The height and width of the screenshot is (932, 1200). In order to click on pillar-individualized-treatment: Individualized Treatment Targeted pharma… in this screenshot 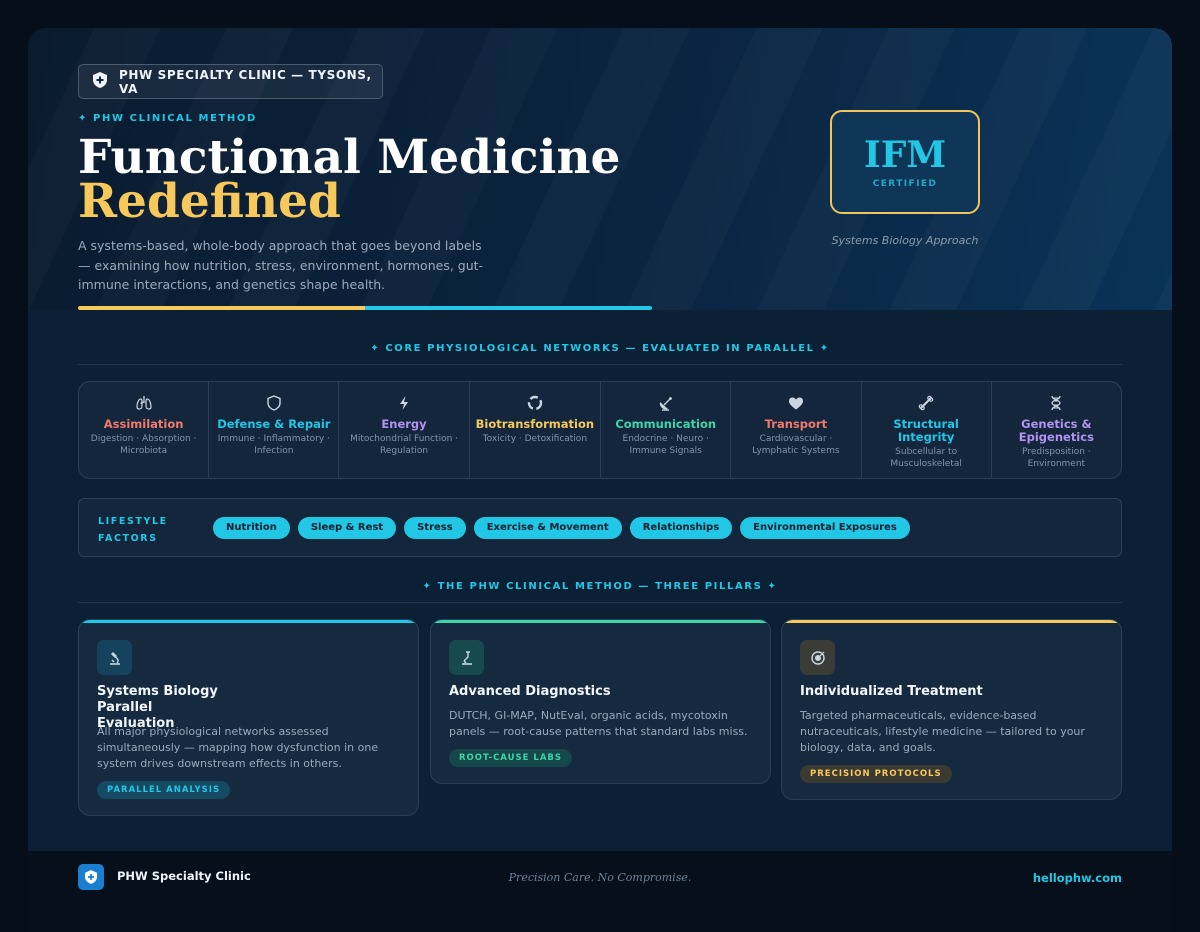, I will do `click(951, 709)`.